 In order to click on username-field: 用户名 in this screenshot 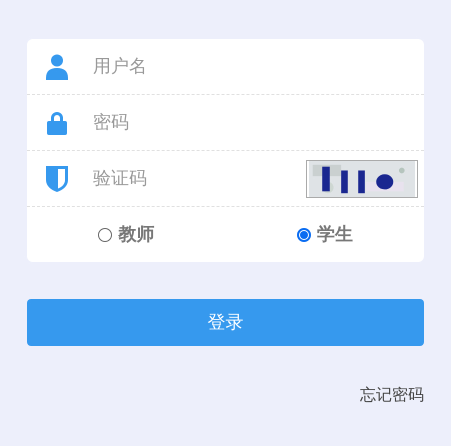, I will do `click(249, 66)`.